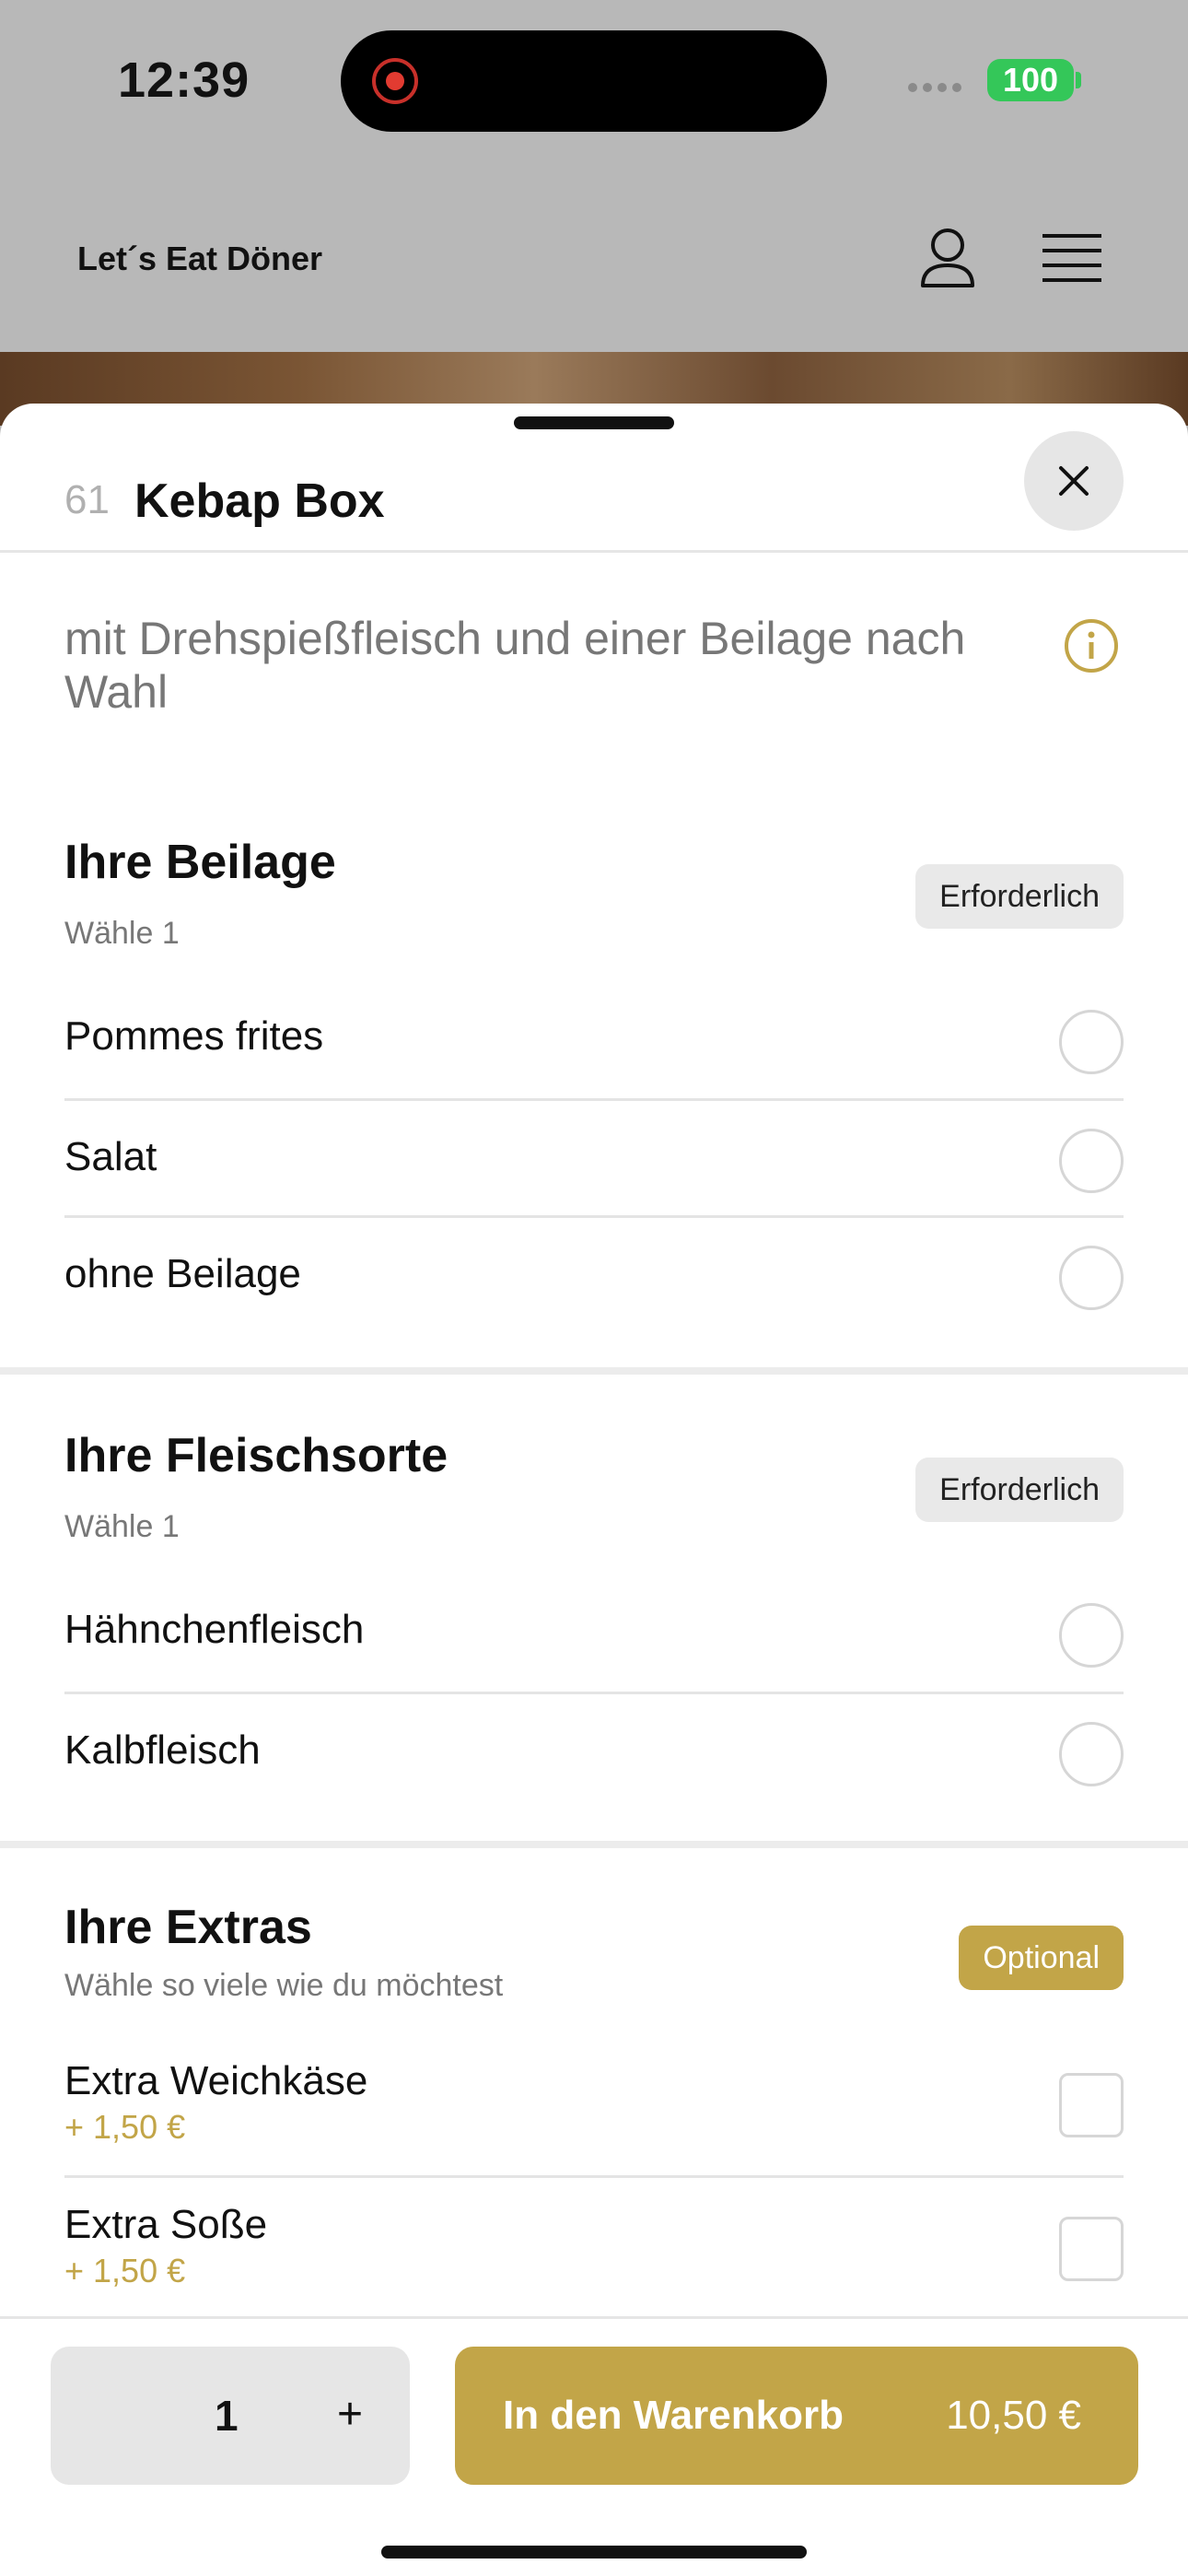 The width and height of the screenshot is (1188, 2576). Describe the element at coordinates (594, 1635) in the screenshot. I see `option-row: Hähnchenfleisch` at that location.